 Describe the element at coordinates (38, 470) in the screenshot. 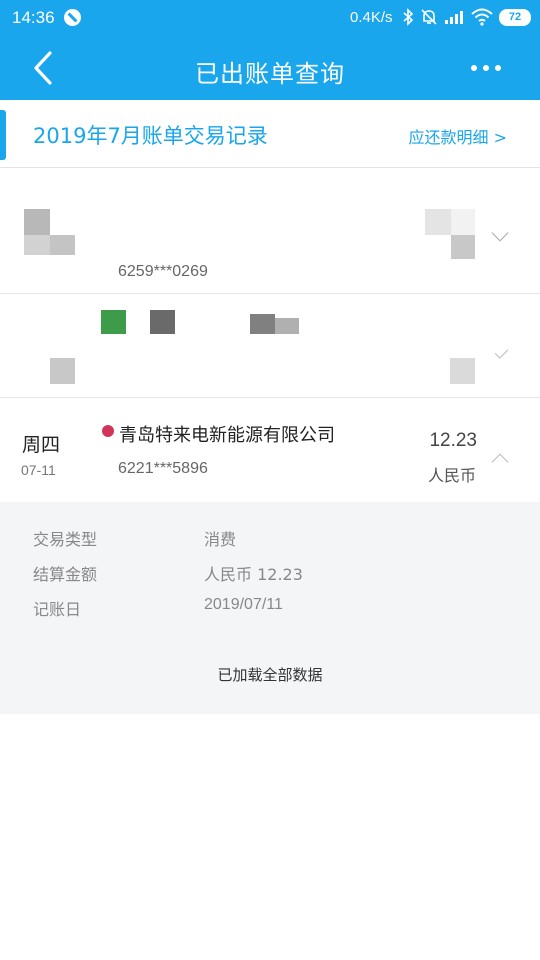

I see `transaction-date: 07-11` at that location.